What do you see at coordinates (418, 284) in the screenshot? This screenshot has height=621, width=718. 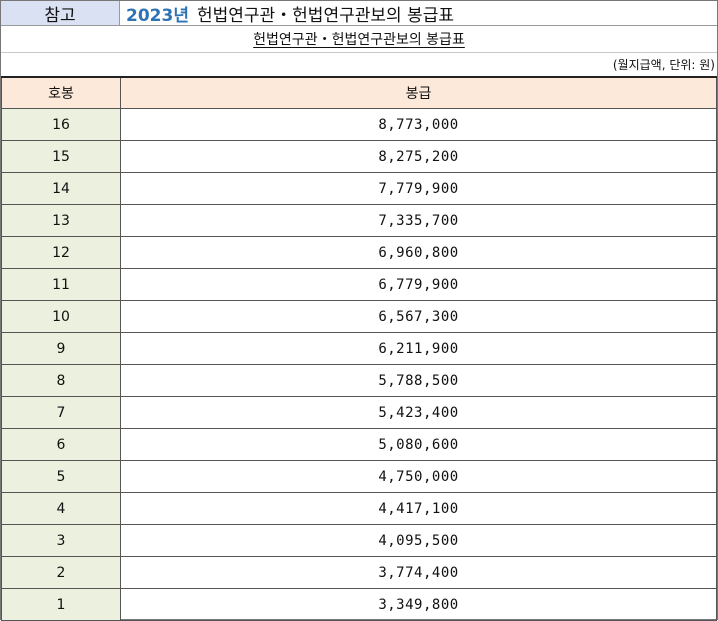 I see `pay-cell: 6,779,900` at bounding box center [418, 284].